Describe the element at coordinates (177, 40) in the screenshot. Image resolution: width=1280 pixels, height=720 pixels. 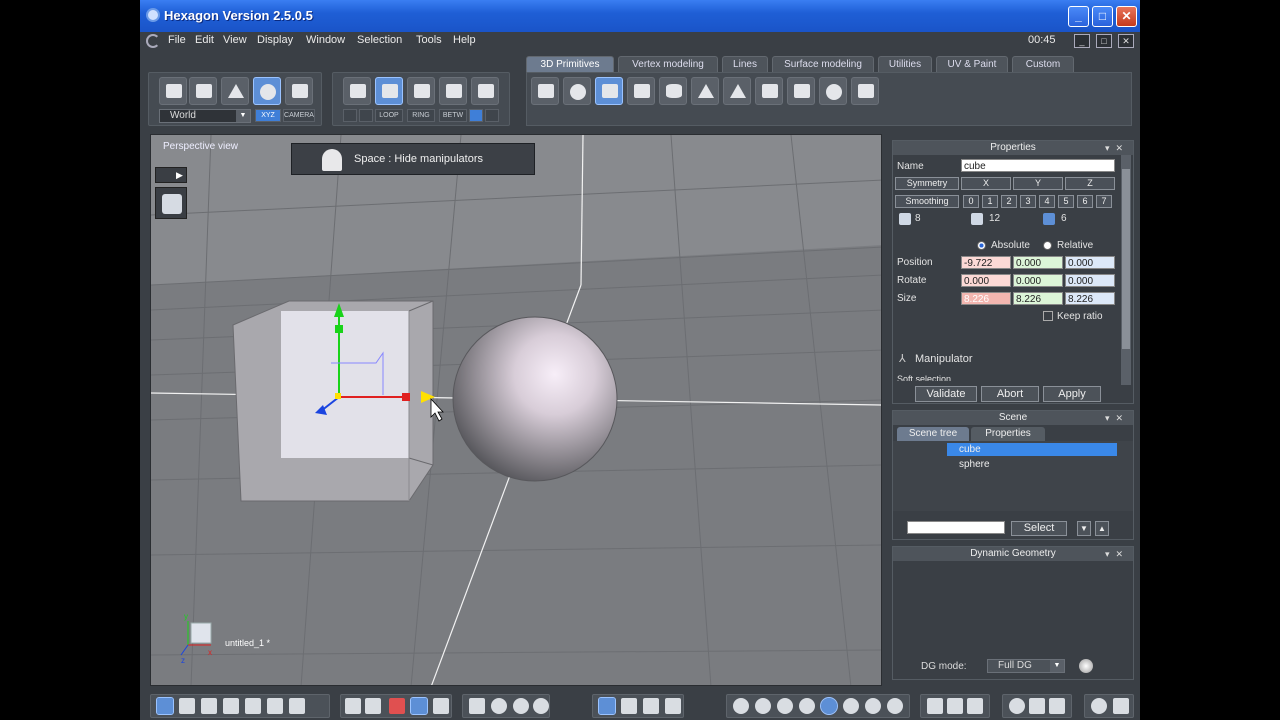
I see `menu-file: File` at that location.